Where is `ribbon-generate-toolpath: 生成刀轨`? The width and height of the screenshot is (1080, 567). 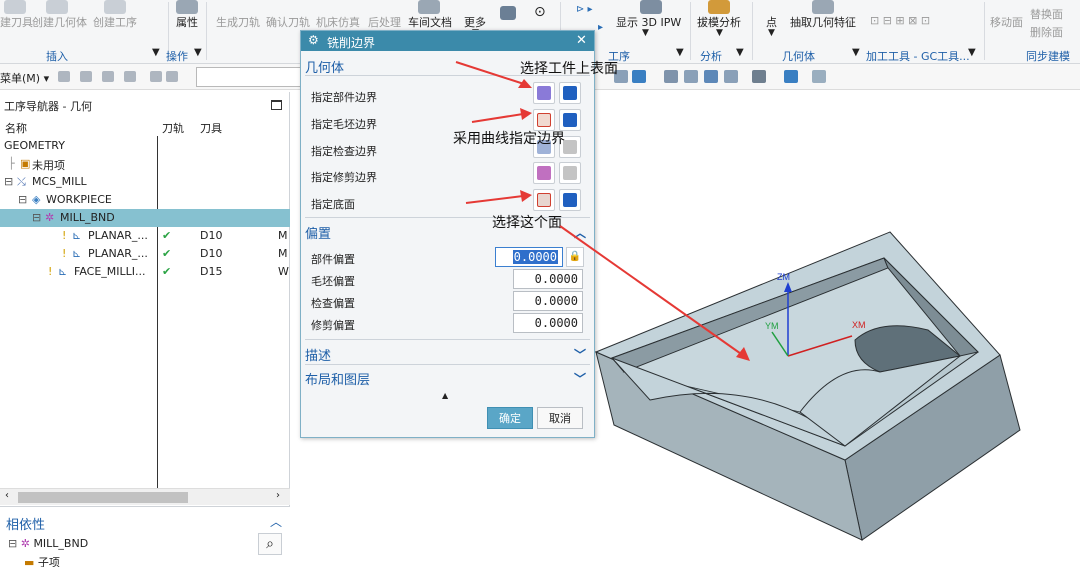
ribbon-generate-toolpath: 生成刀轨 is located at coordinates (238, 22).